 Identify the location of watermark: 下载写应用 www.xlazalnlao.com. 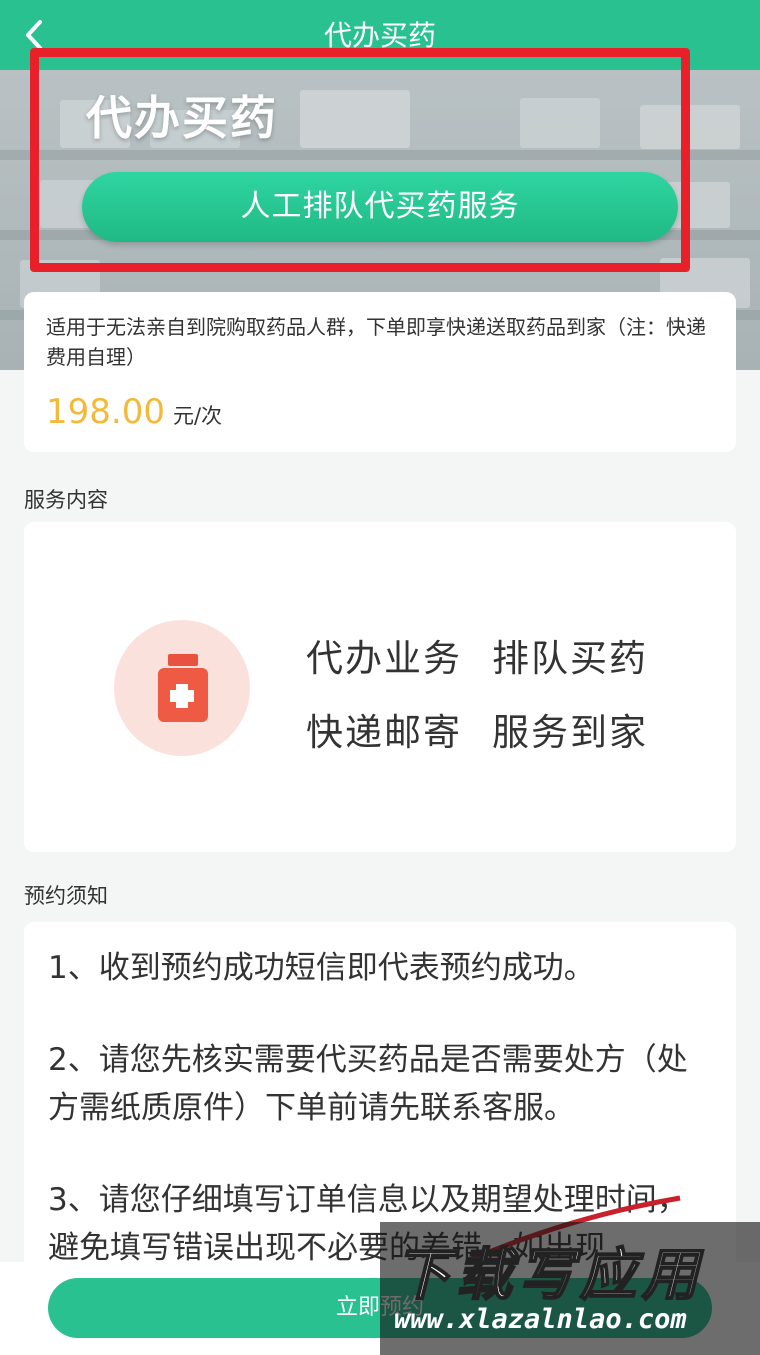
(570, 1288).